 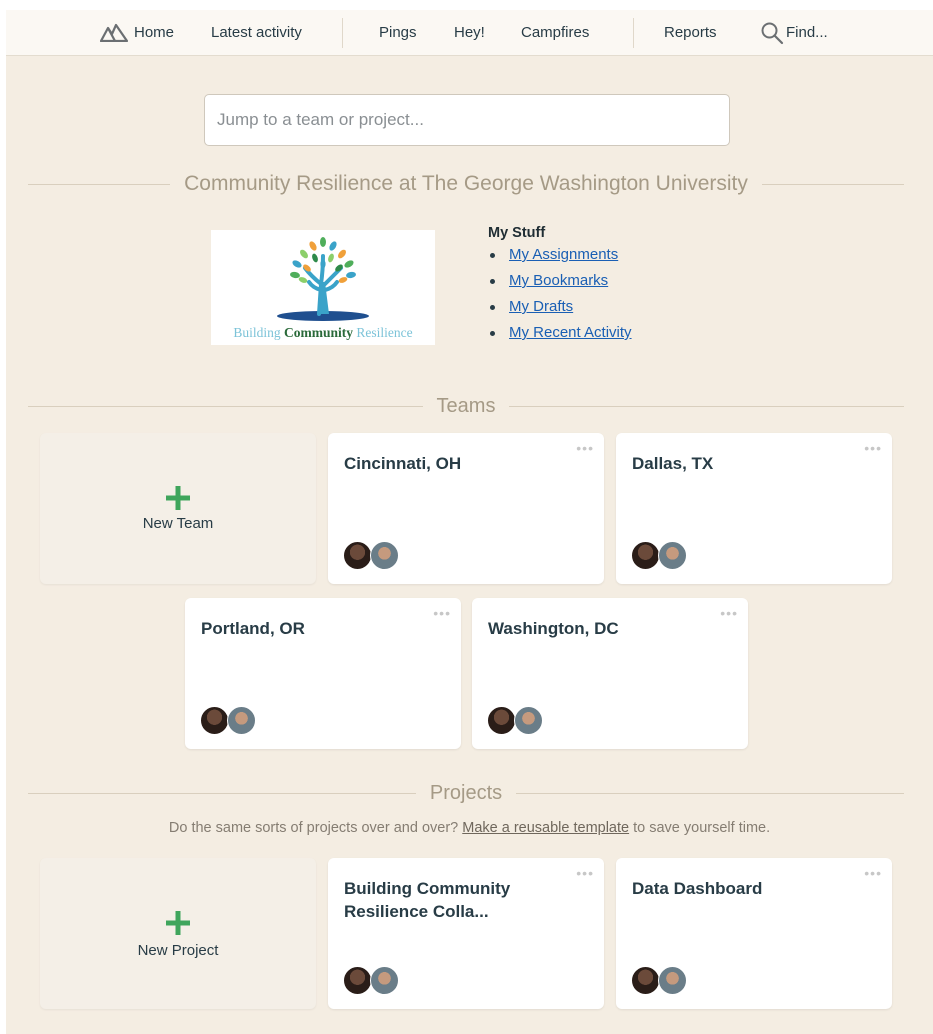 I want to click on team-card: Cincinnati, OH •••, so click(x=466, y=508).